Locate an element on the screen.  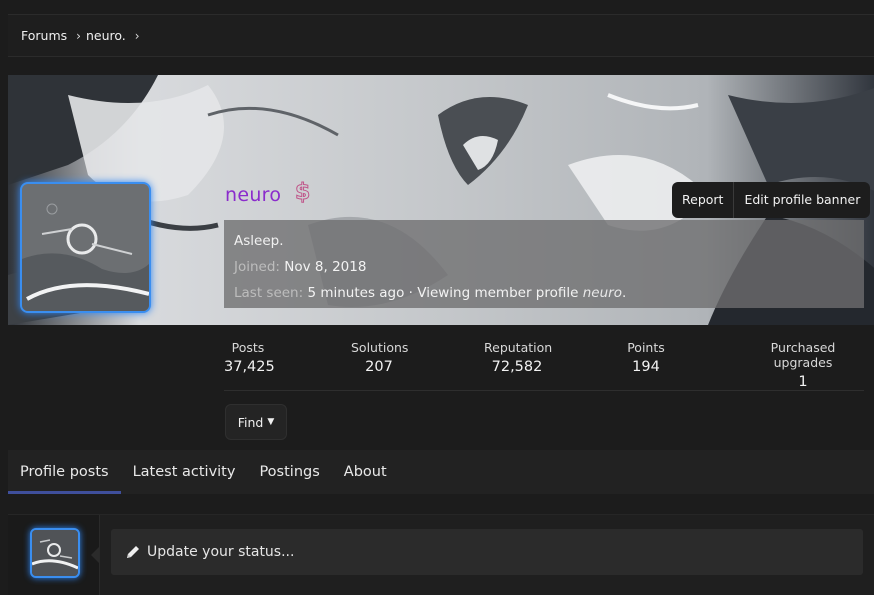
stat-label: Points is located at coordinates (646, 347).